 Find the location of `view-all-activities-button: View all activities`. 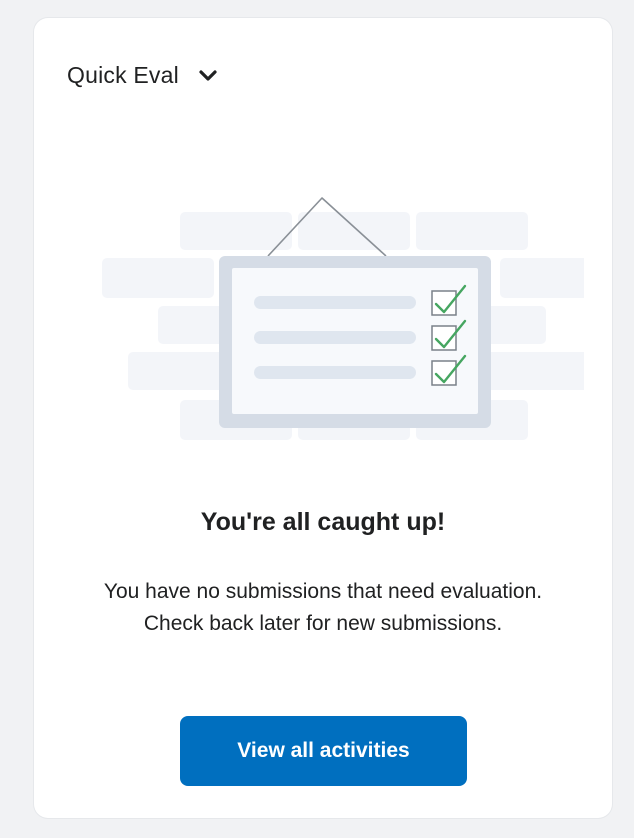

view-all-activities-button: View all activities is located at coordinates (323, 751).